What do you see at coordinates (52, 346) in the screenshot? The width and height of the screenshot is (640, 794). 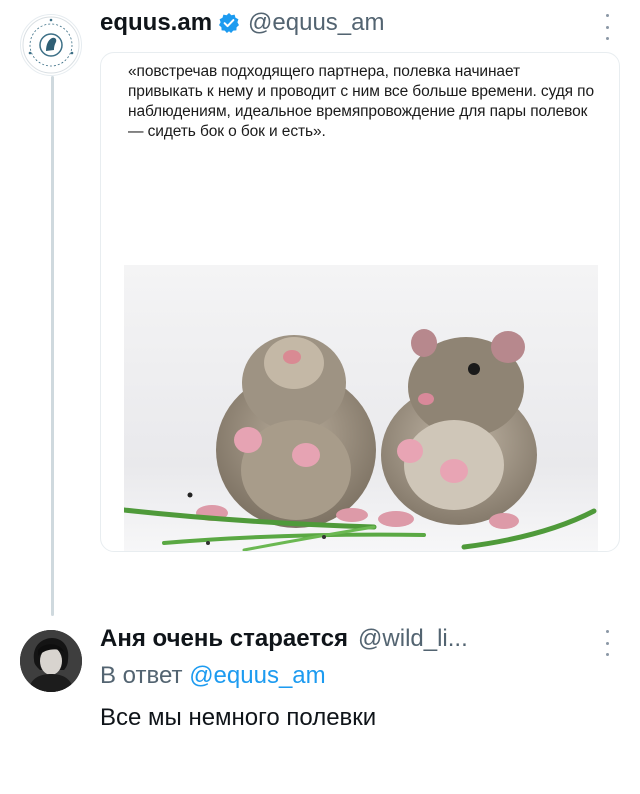 I see `thread-connector-line` at bounding box center [52, 346].